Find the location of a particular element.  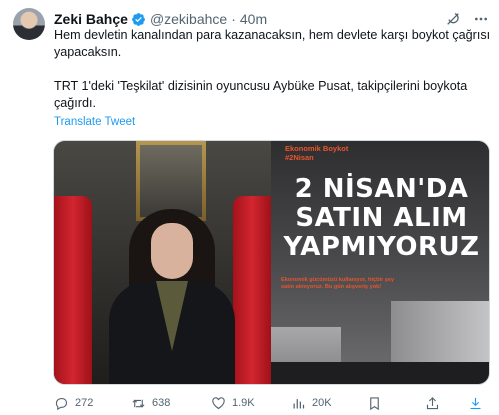

tweet-actions: 272 638 1.9K 20K is located at coordinates (272, 403).